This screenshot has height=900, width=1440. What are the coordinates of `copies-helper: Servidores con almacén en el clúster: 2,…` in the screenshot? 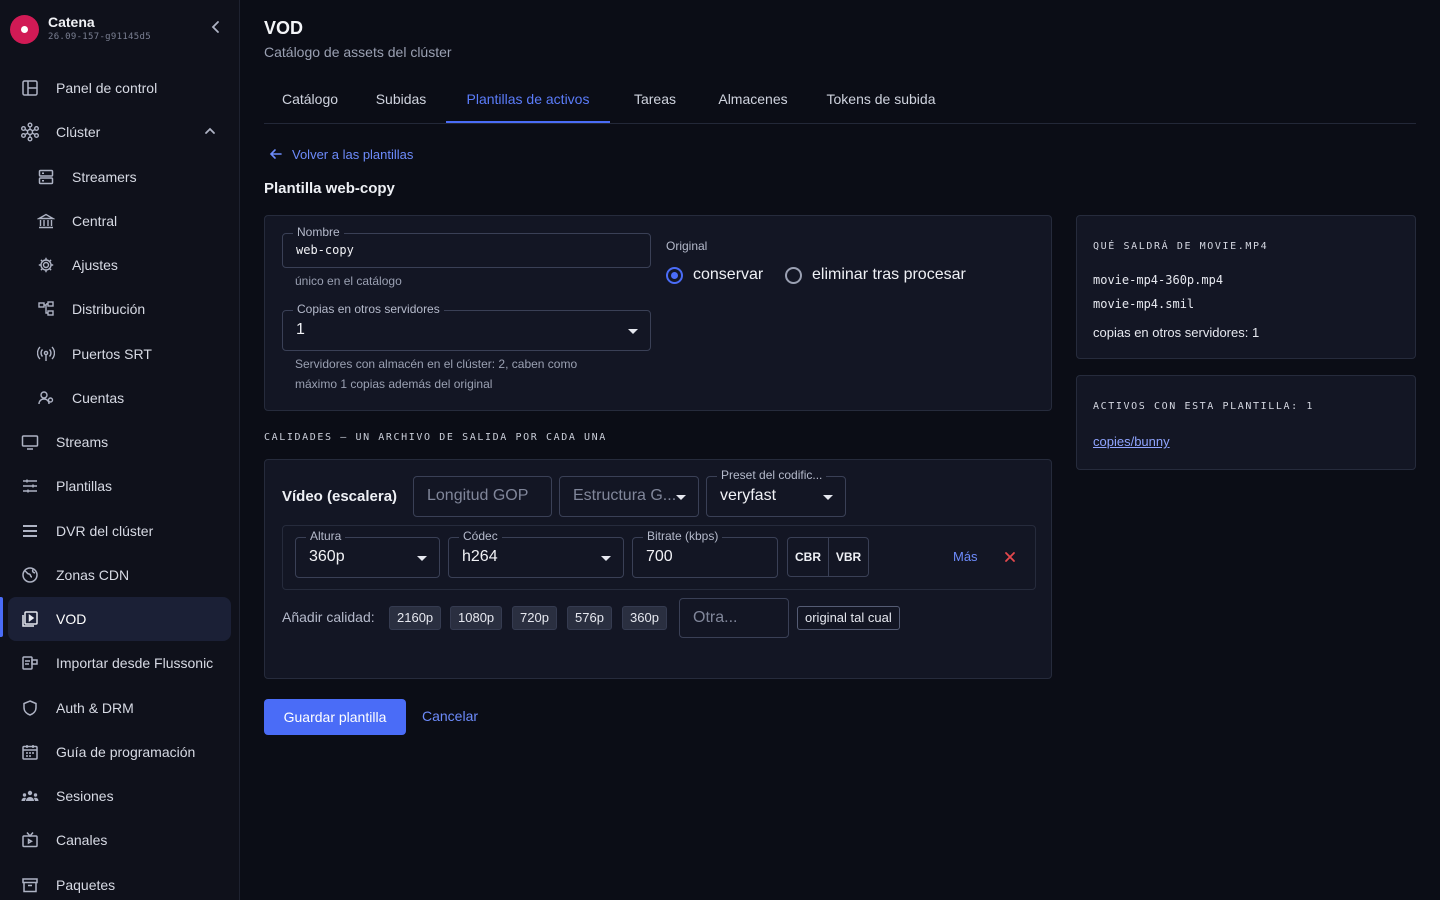 It's located at (436, 374).